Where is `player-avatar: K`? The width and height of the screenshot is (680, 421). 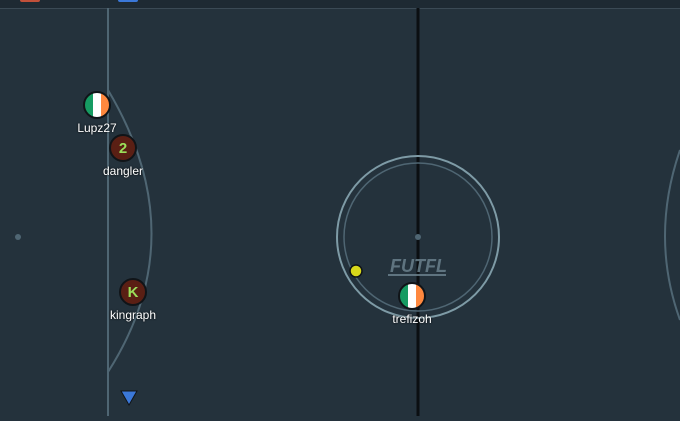 player-avatar: K is located at coordinates (133, 292).